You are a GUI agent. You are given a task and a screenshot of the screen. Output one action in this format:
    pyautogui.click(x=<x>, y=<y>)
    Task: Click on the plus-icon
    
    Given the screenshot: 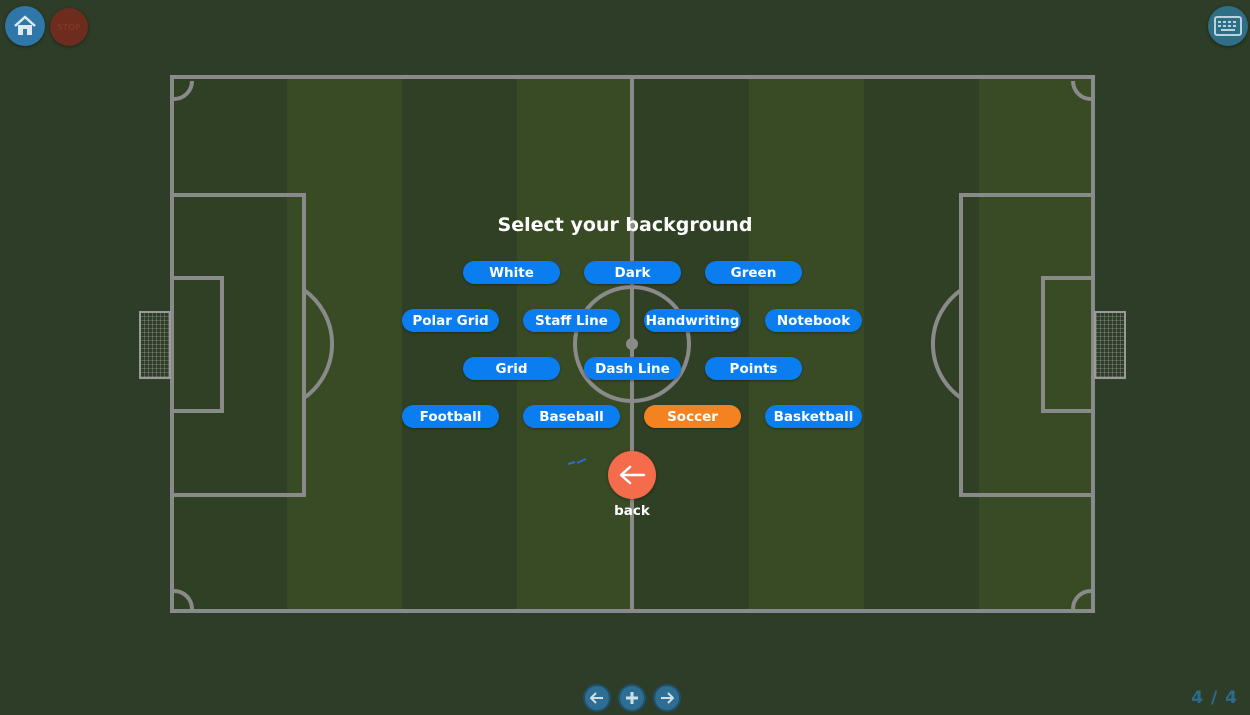 What is the action you would take?
    pyautogui.click(x=632, y=698)
    